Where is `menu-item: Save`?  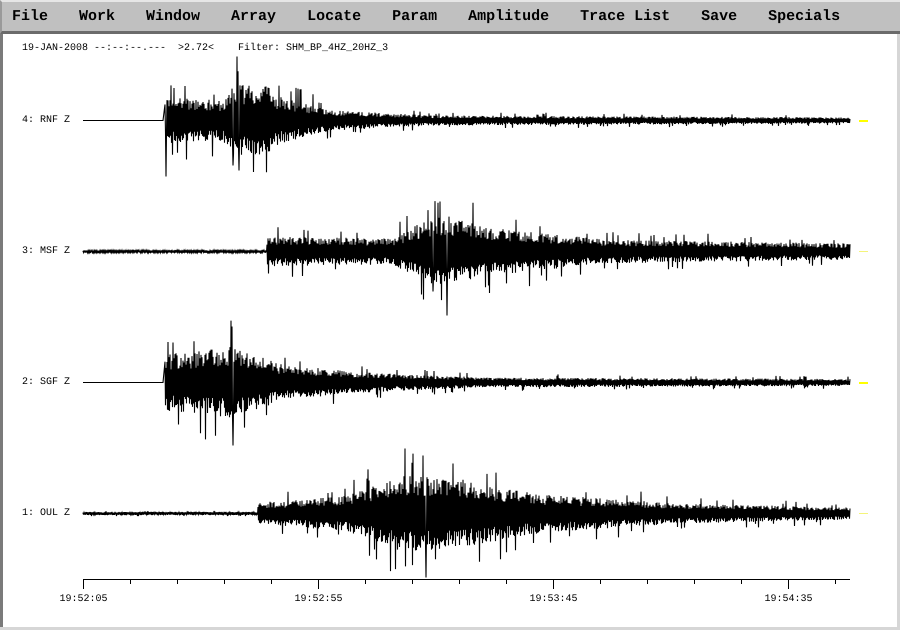 menu-item: Save is located at coordinates (719, 17).